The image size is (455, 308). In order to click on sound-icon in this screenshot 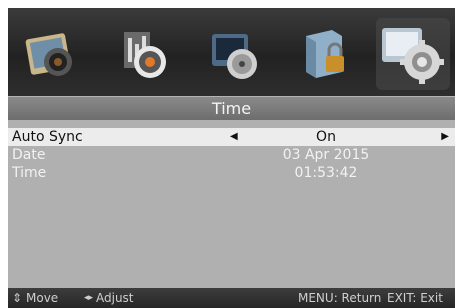, I will do `click(144, 55)`.